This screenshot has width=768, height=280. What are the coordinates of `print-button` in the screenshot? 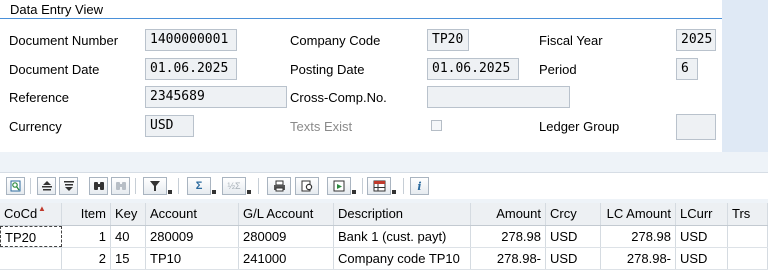 It's located at (279, 186).